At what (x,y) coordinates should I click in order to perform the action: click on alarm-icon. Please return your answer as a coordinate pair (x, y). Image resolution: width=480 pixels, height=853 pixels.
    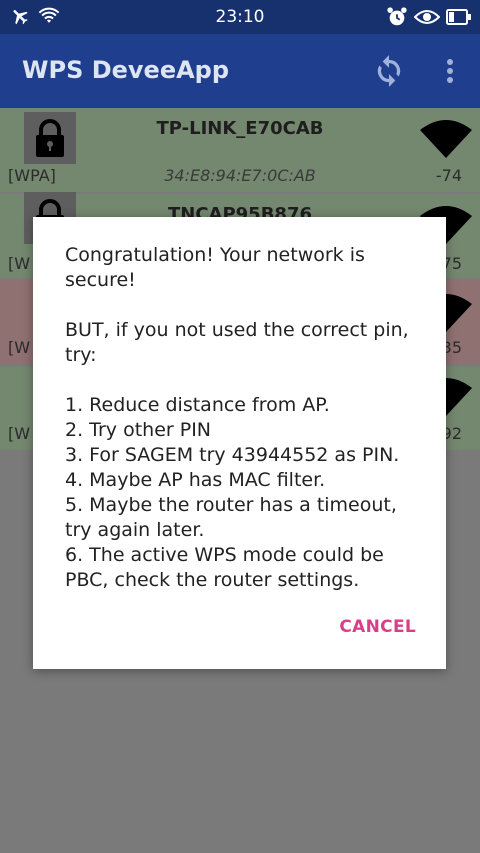
    Looking at the image, I should click on (397, 16).